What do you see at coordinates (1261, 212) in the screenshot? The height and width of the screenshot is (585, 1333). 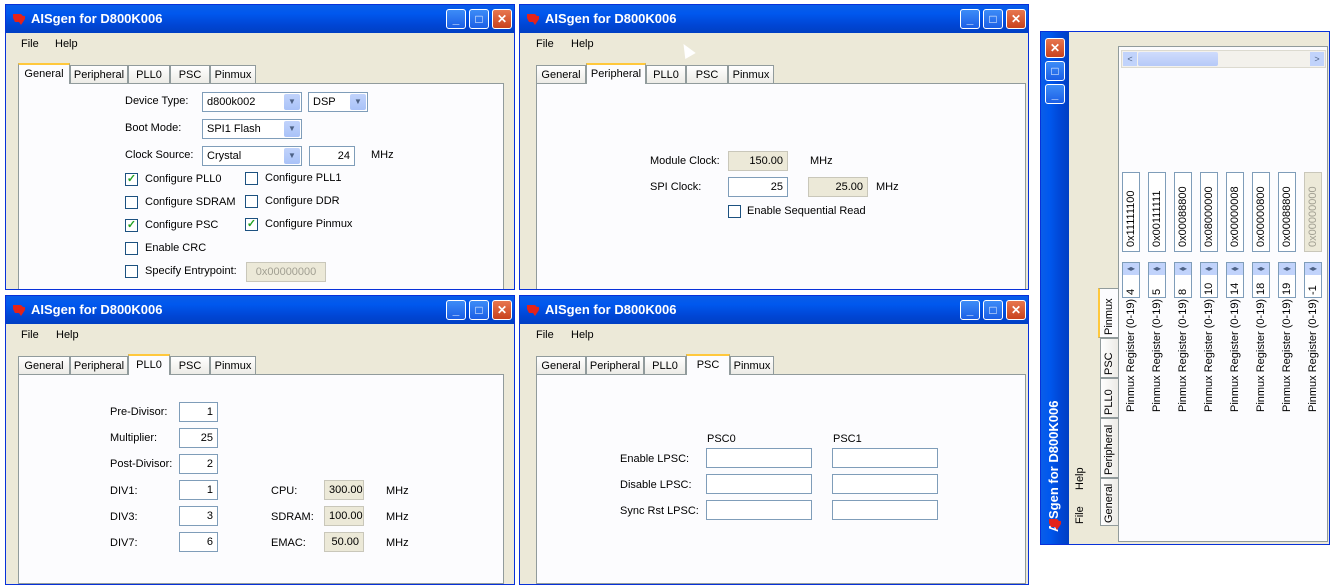 I see `pinmux-value-input: 0x00000800` at bounding box center [1261, 212].